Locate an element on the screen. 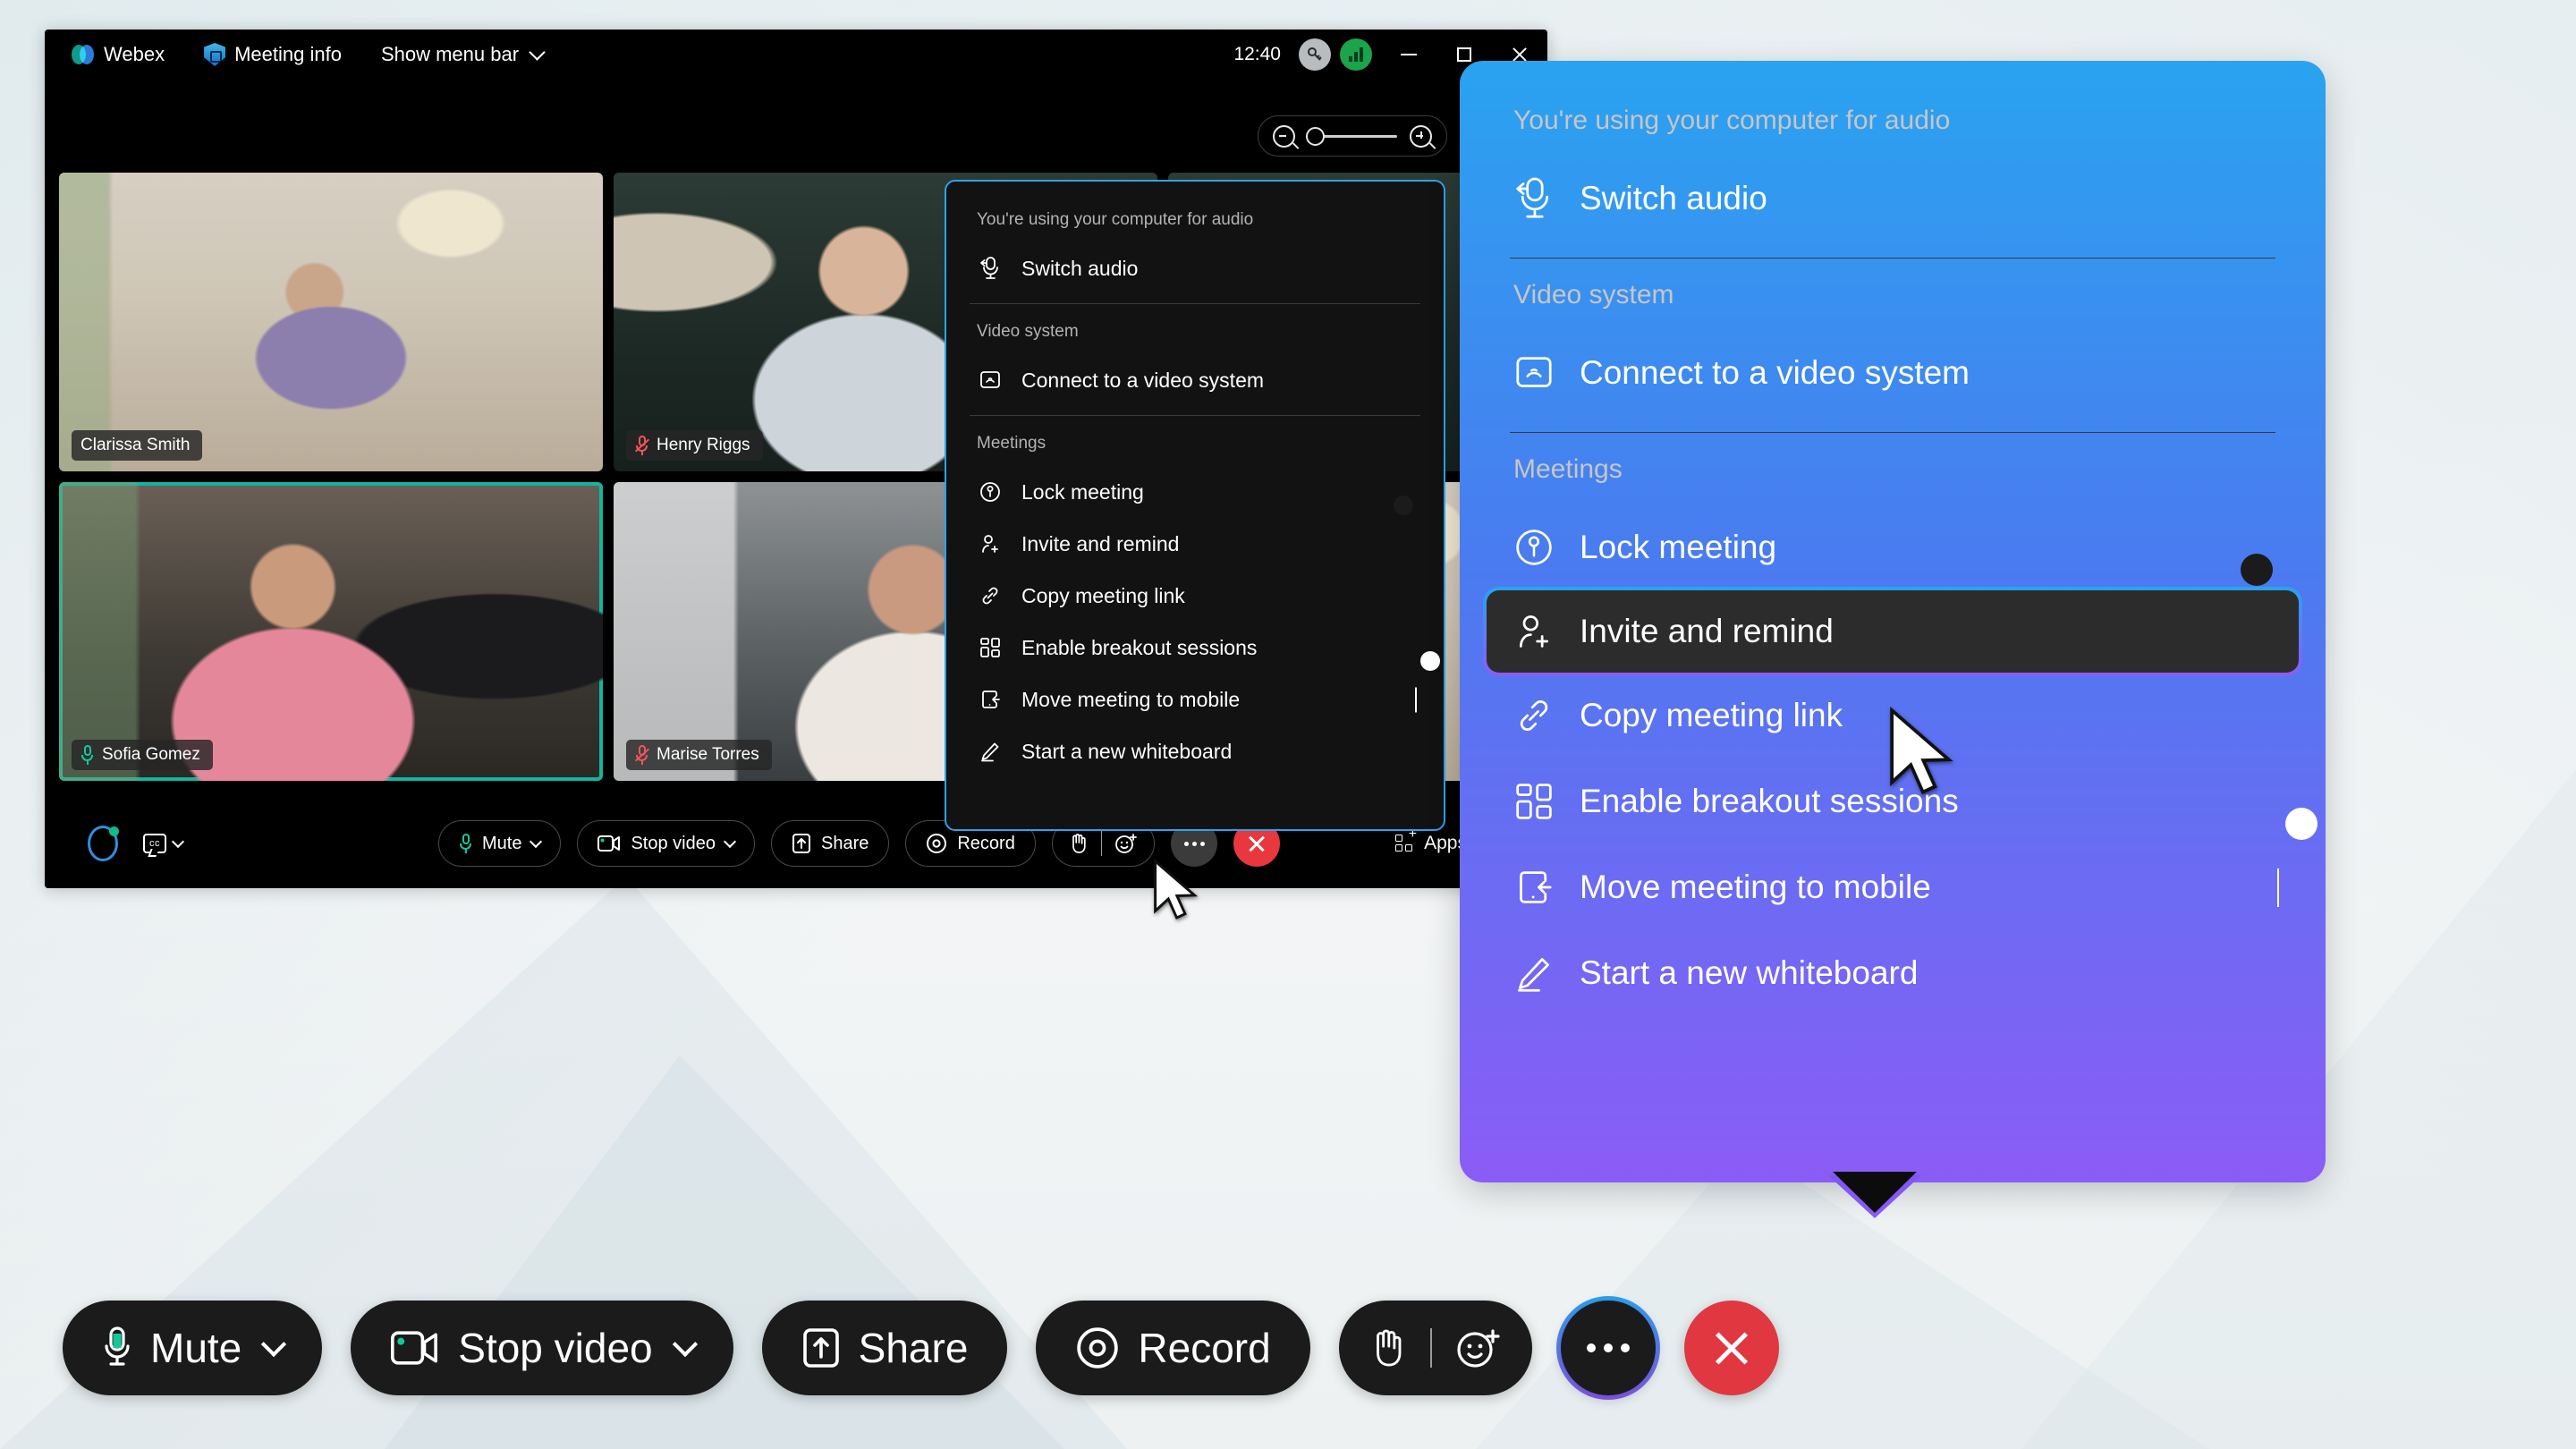 The height and width of the screenshot is (1449, 2576). audio-status-label: You're using your computer for audio is located at coordinates (1115, 219).